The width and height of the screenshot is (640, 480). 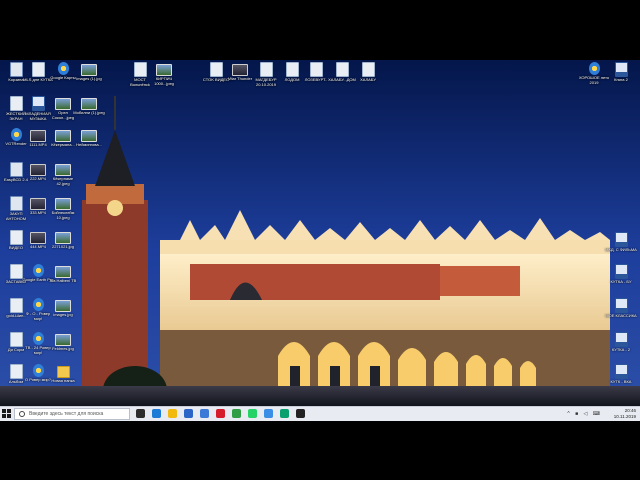 I want to click on explorer-icon, so click(x=172, y=413).